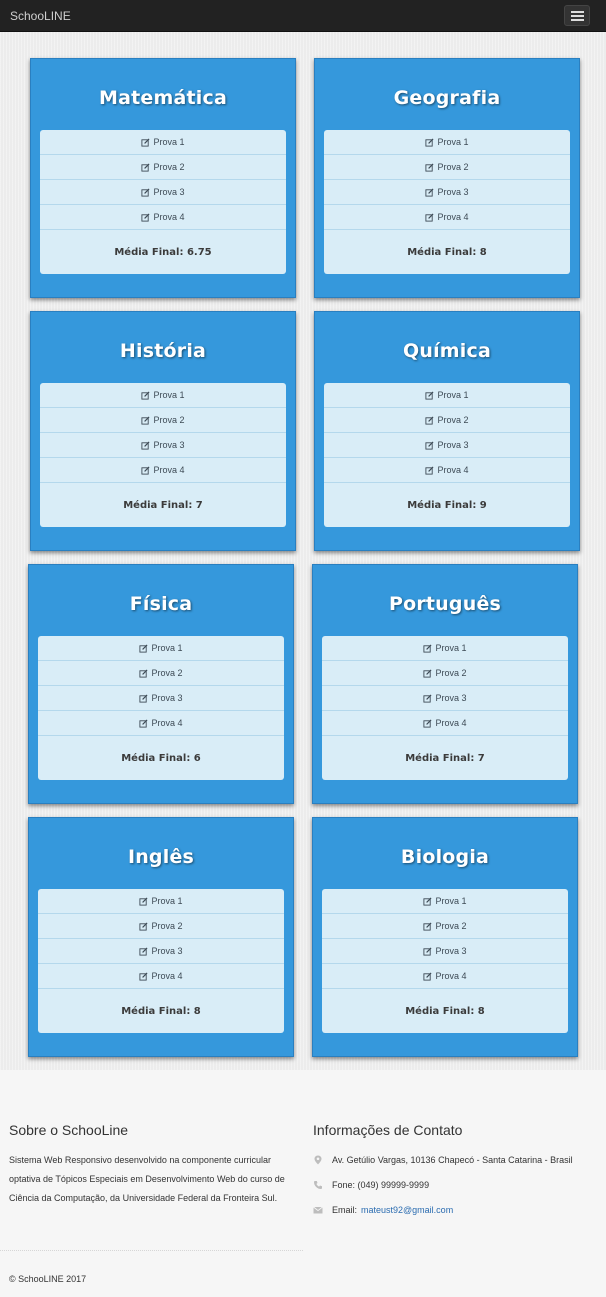  I want to click on final-average: Média Final: 6, so click(161, 758).